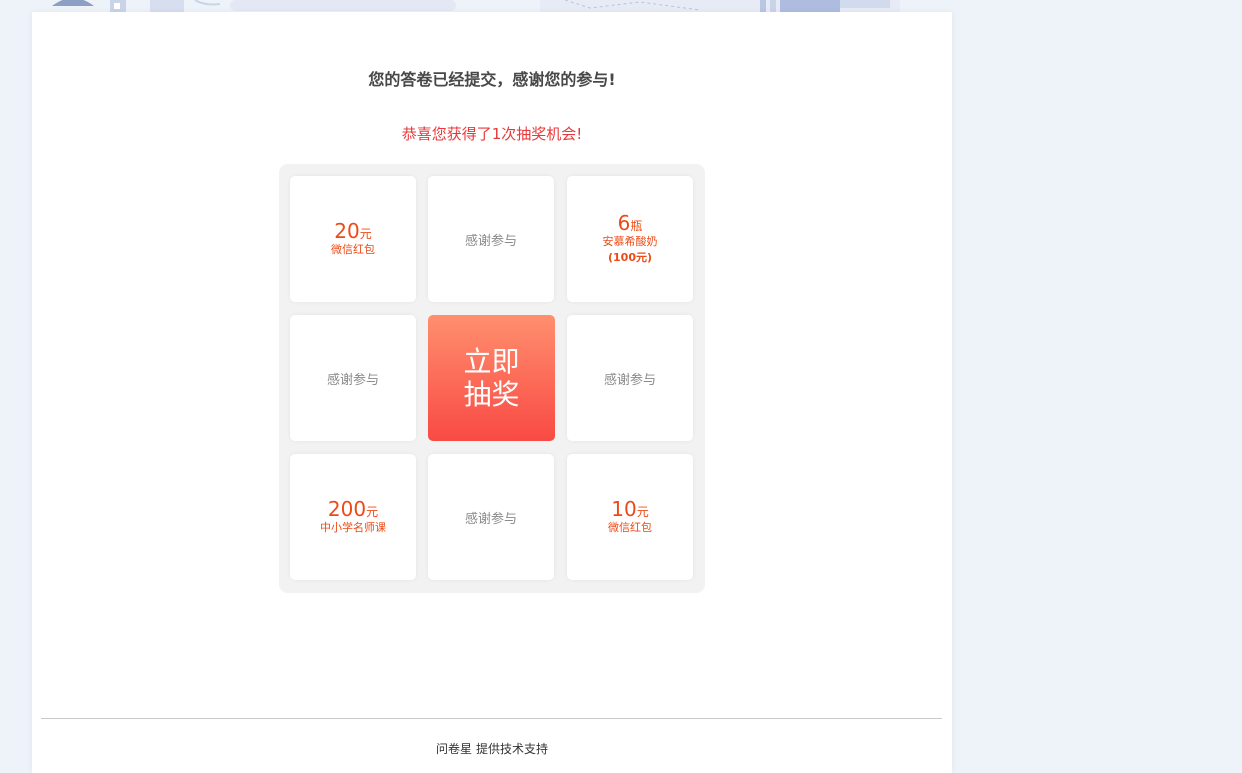  Describe the element at coordinates (624, 509) in the screenshot. I see `prize-amount: 10` at that location.